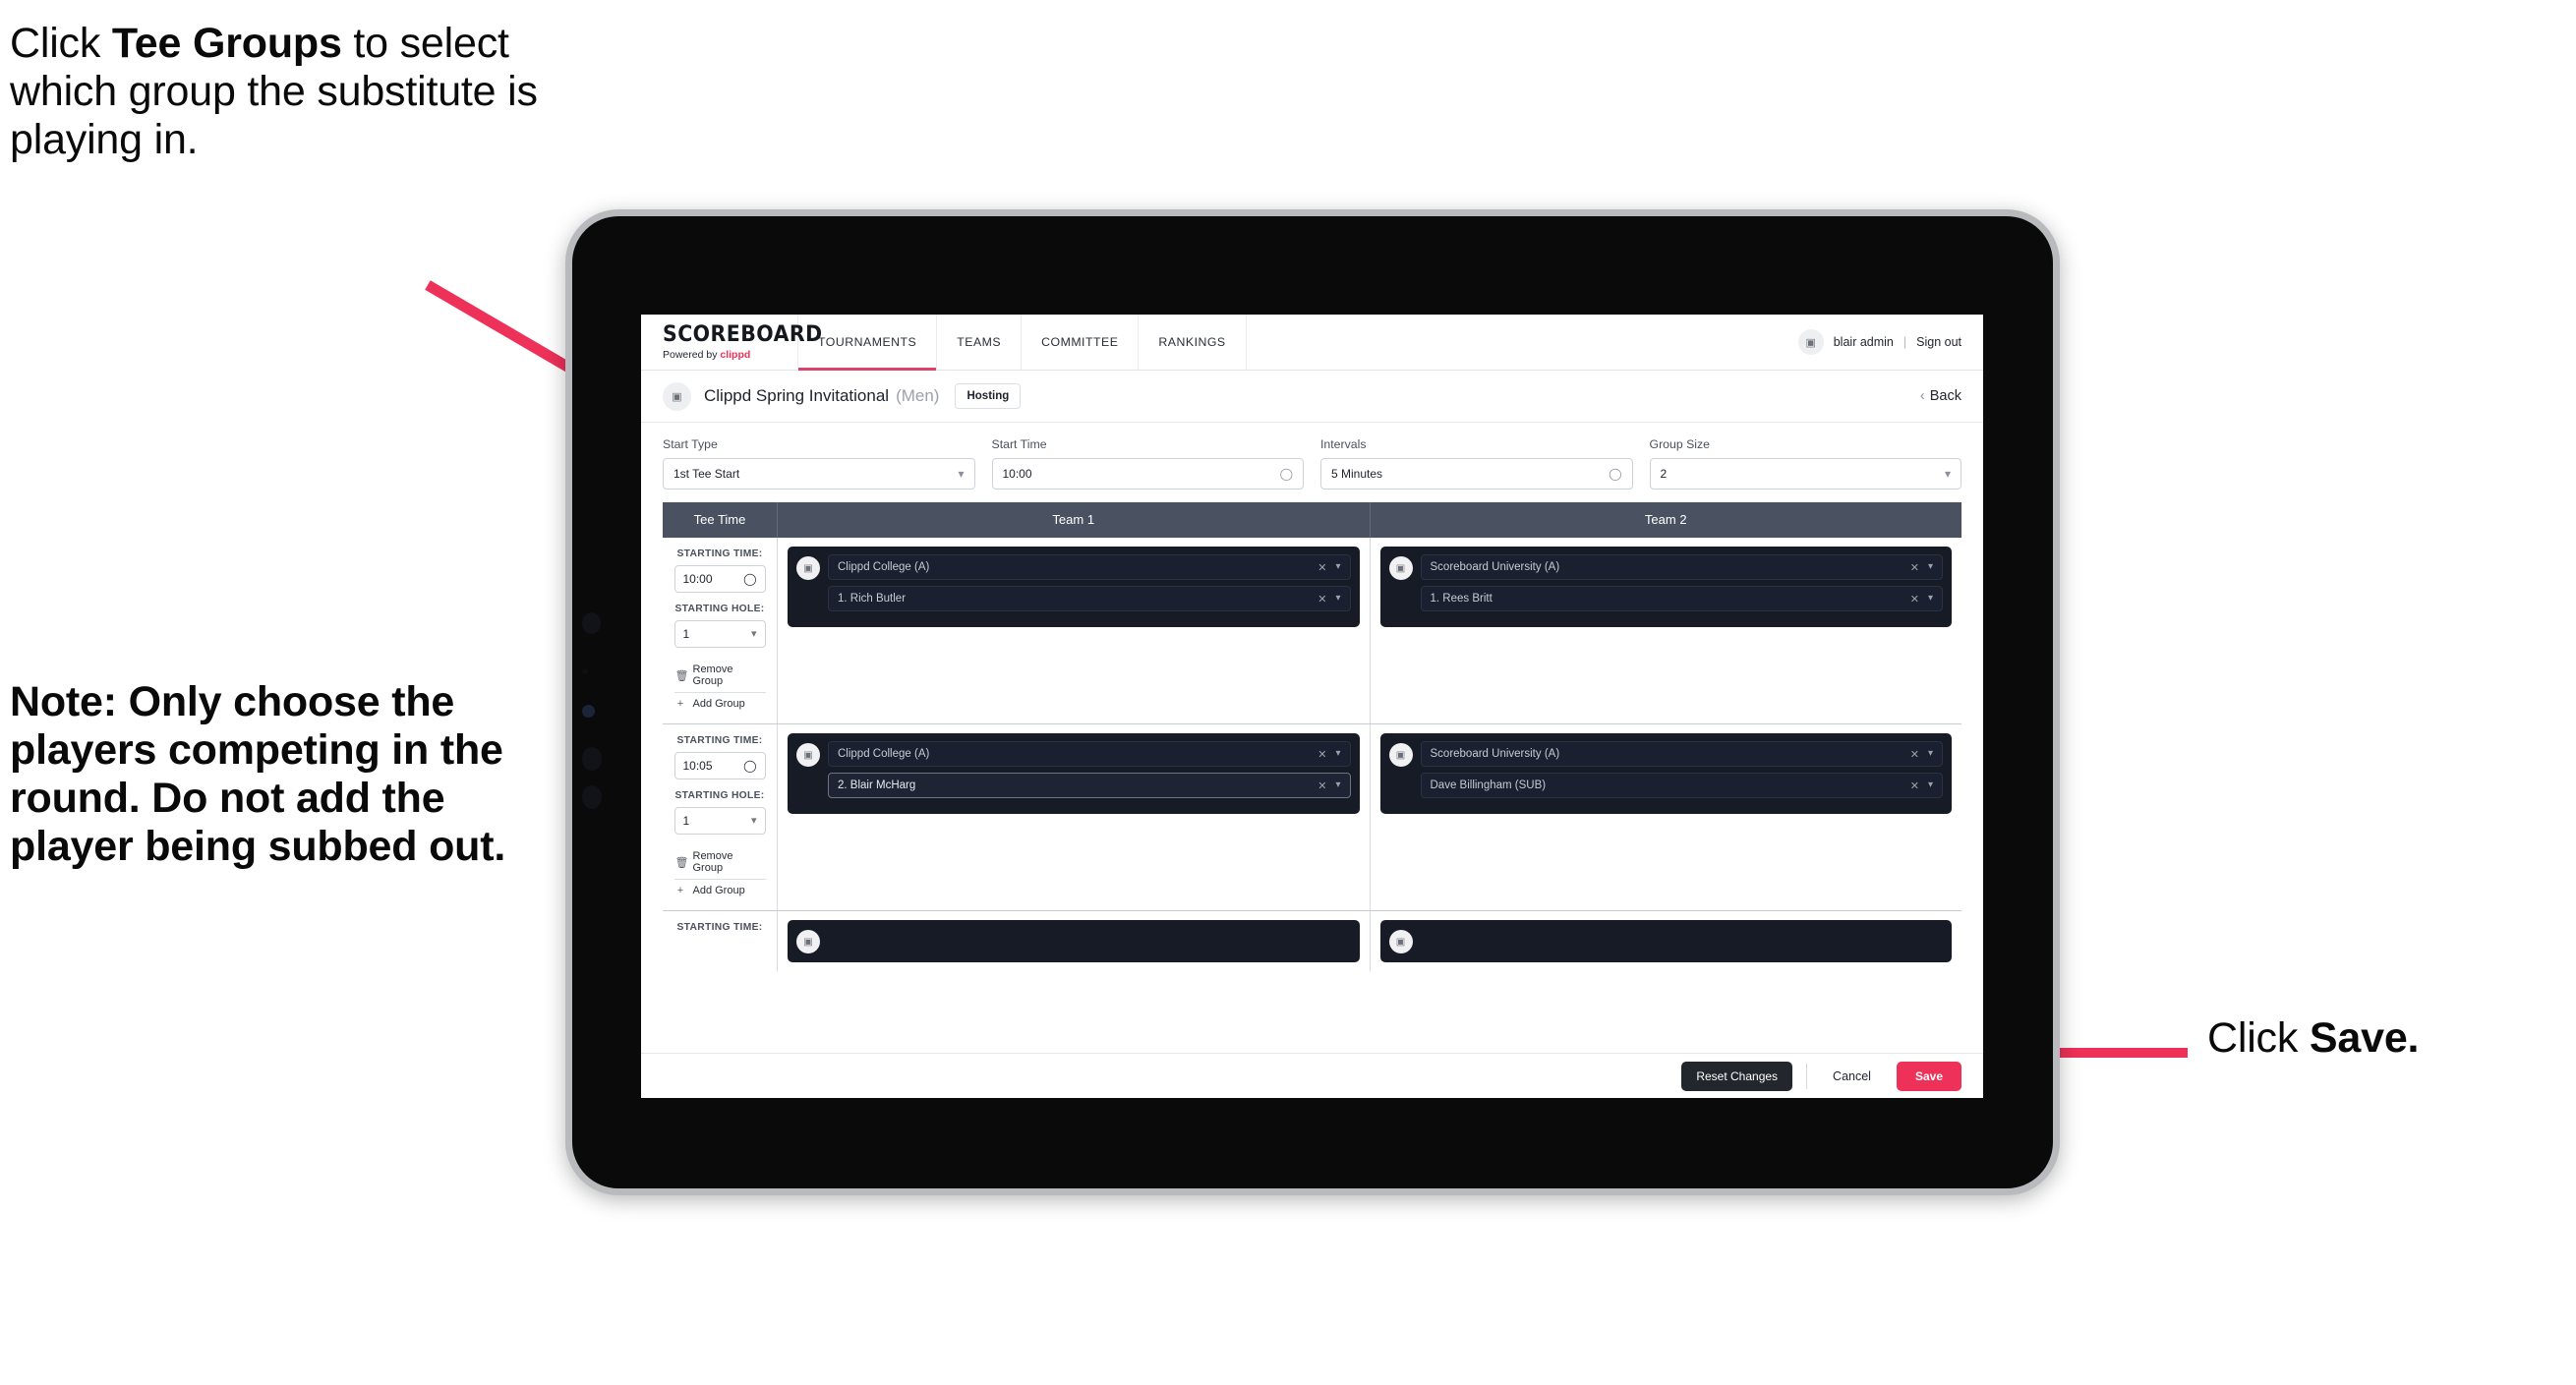 The image size is (2576, 1385). Describe the element at coordinates (1938, 342) in the screenshot. I see `sign-out-link: Sign out` at that location.